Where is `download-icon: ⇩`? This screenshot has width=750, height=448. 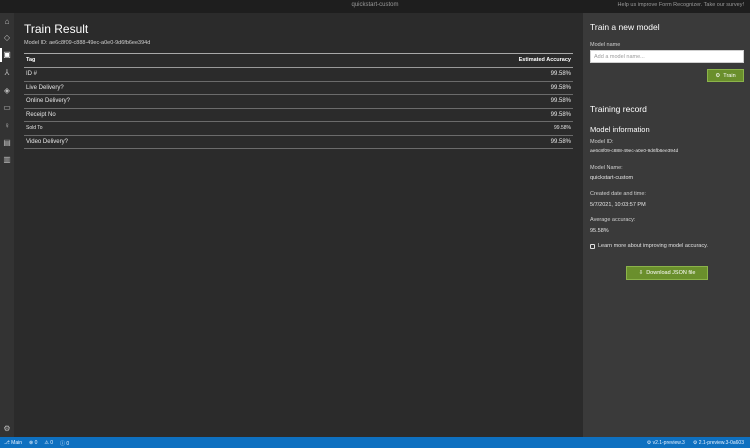
download-icon: ⇩ is located at coordinates (641, 273).